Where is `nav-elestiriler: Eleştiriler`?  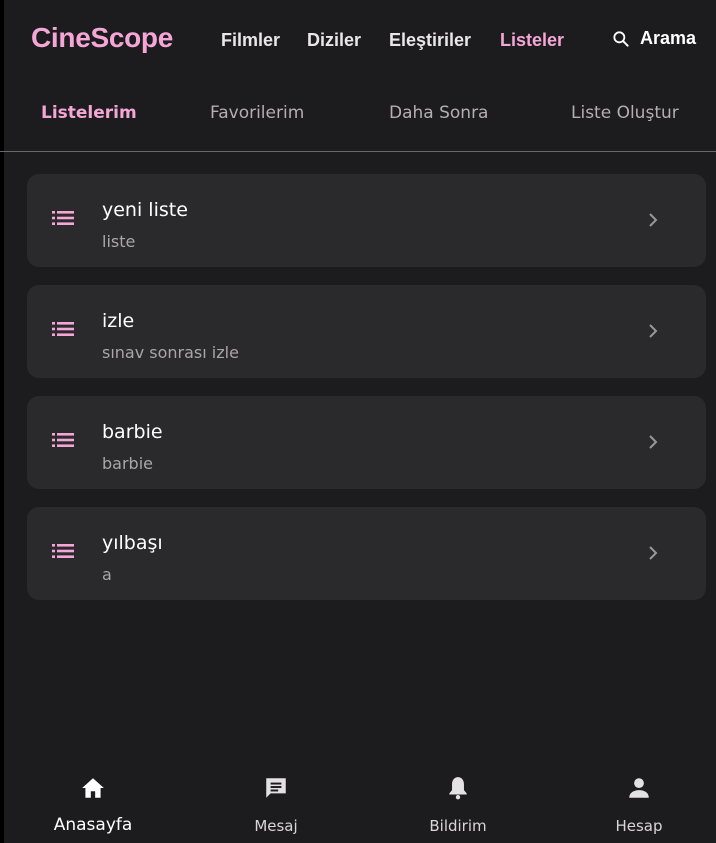
nav-elestiriler: Eleştiriler is located at coordinates (430, 40).